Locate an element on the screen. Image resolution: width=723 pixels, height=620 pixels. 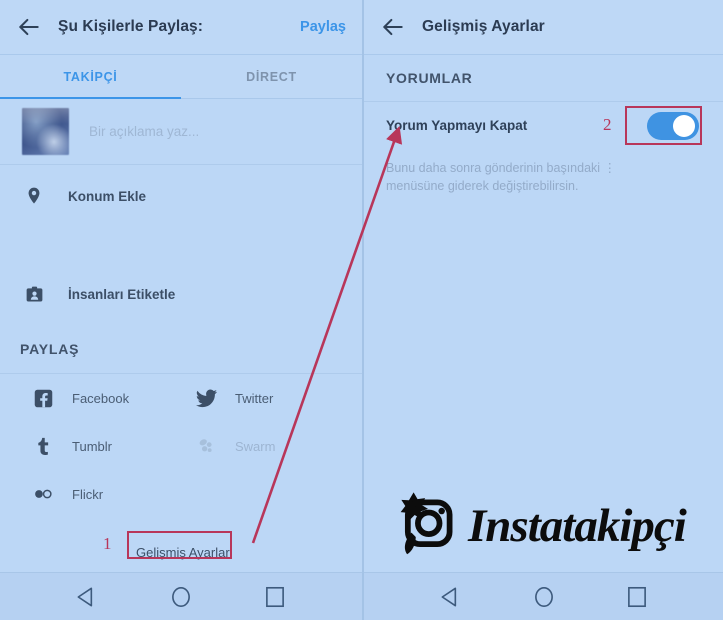
page-title: Şu Kişilerle Paylaş: is located at coordinates (131, 26).